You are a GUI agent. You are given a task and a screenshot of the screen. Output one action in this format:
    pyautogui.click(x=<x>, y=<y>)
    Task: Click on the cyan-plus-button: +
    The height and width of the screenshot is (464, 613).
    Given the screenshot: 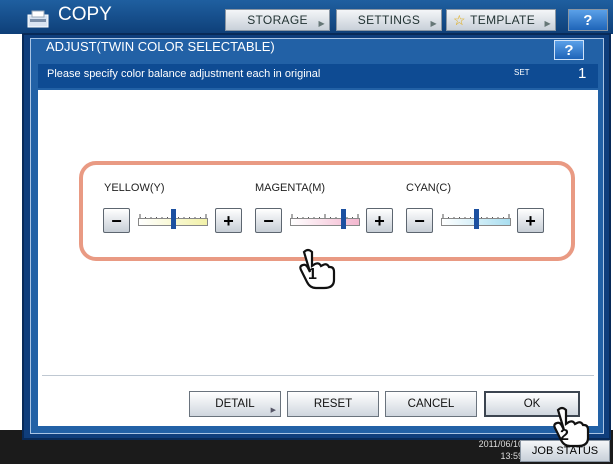 What is the action you would take?
    pyautogui.click(x=530, y=220)
    